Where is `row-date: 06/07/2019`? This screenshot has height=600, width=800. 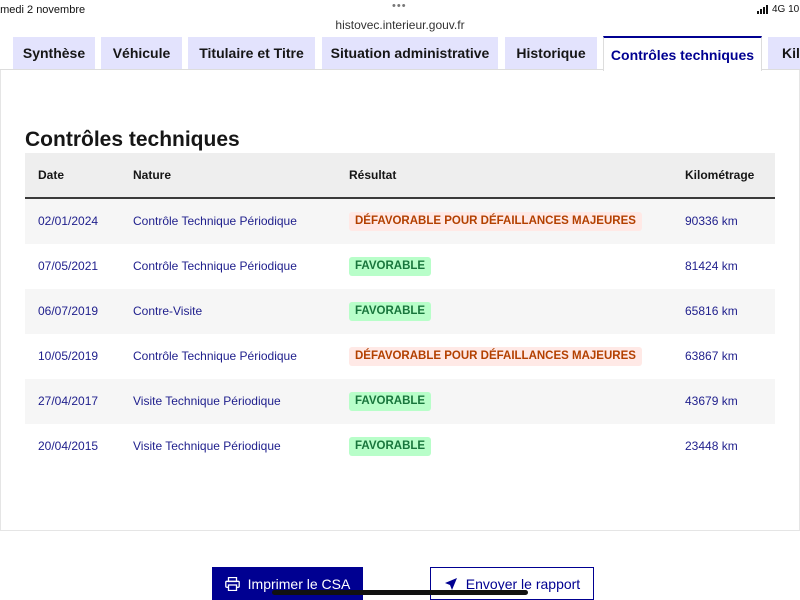
row-date: 06/07/2019 is located at coordinates (68, 311).